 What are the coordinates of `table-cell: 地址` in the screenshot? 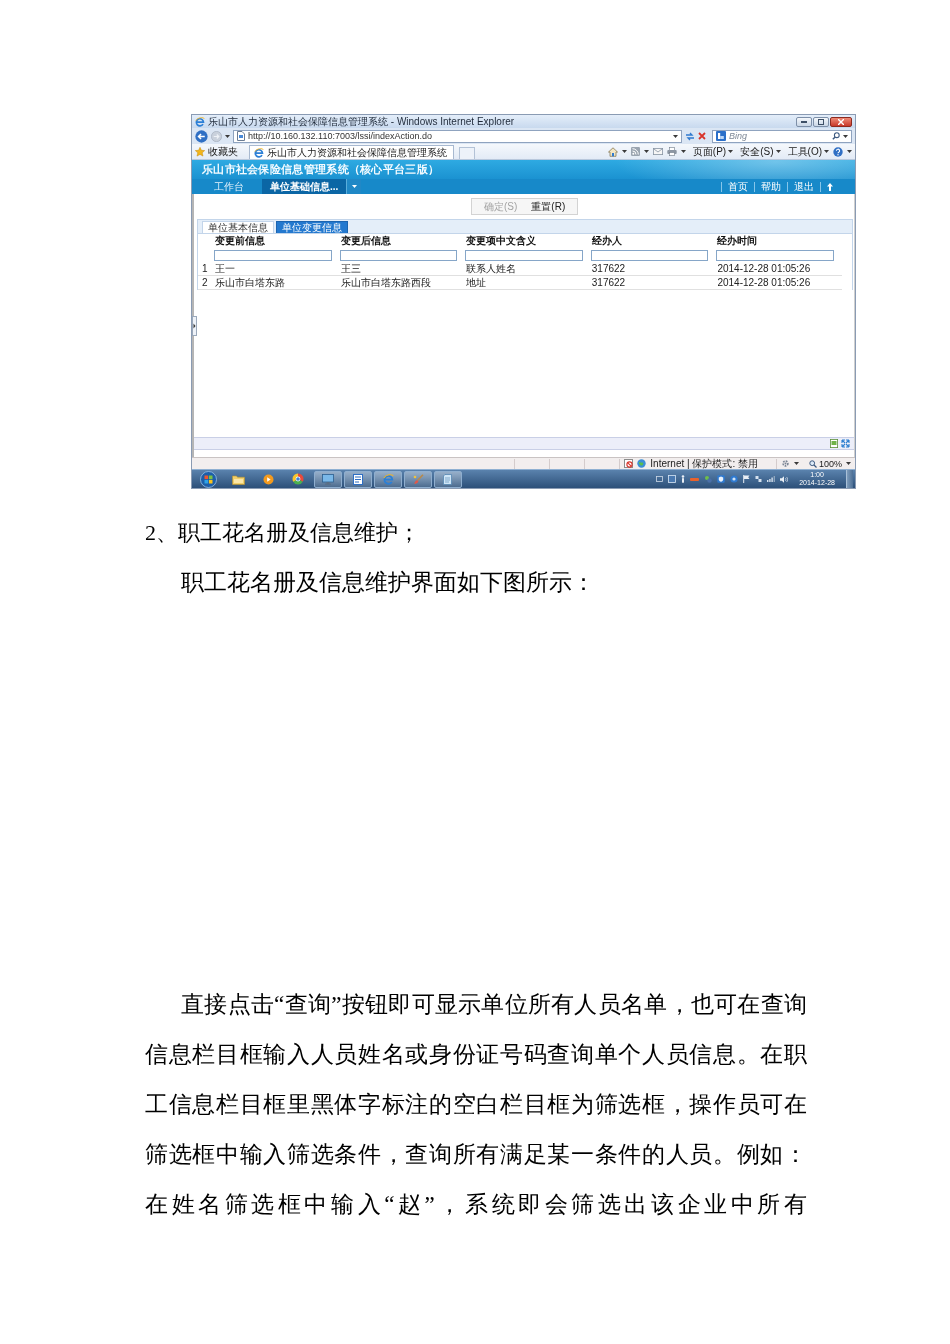 It's located at (528, 283).